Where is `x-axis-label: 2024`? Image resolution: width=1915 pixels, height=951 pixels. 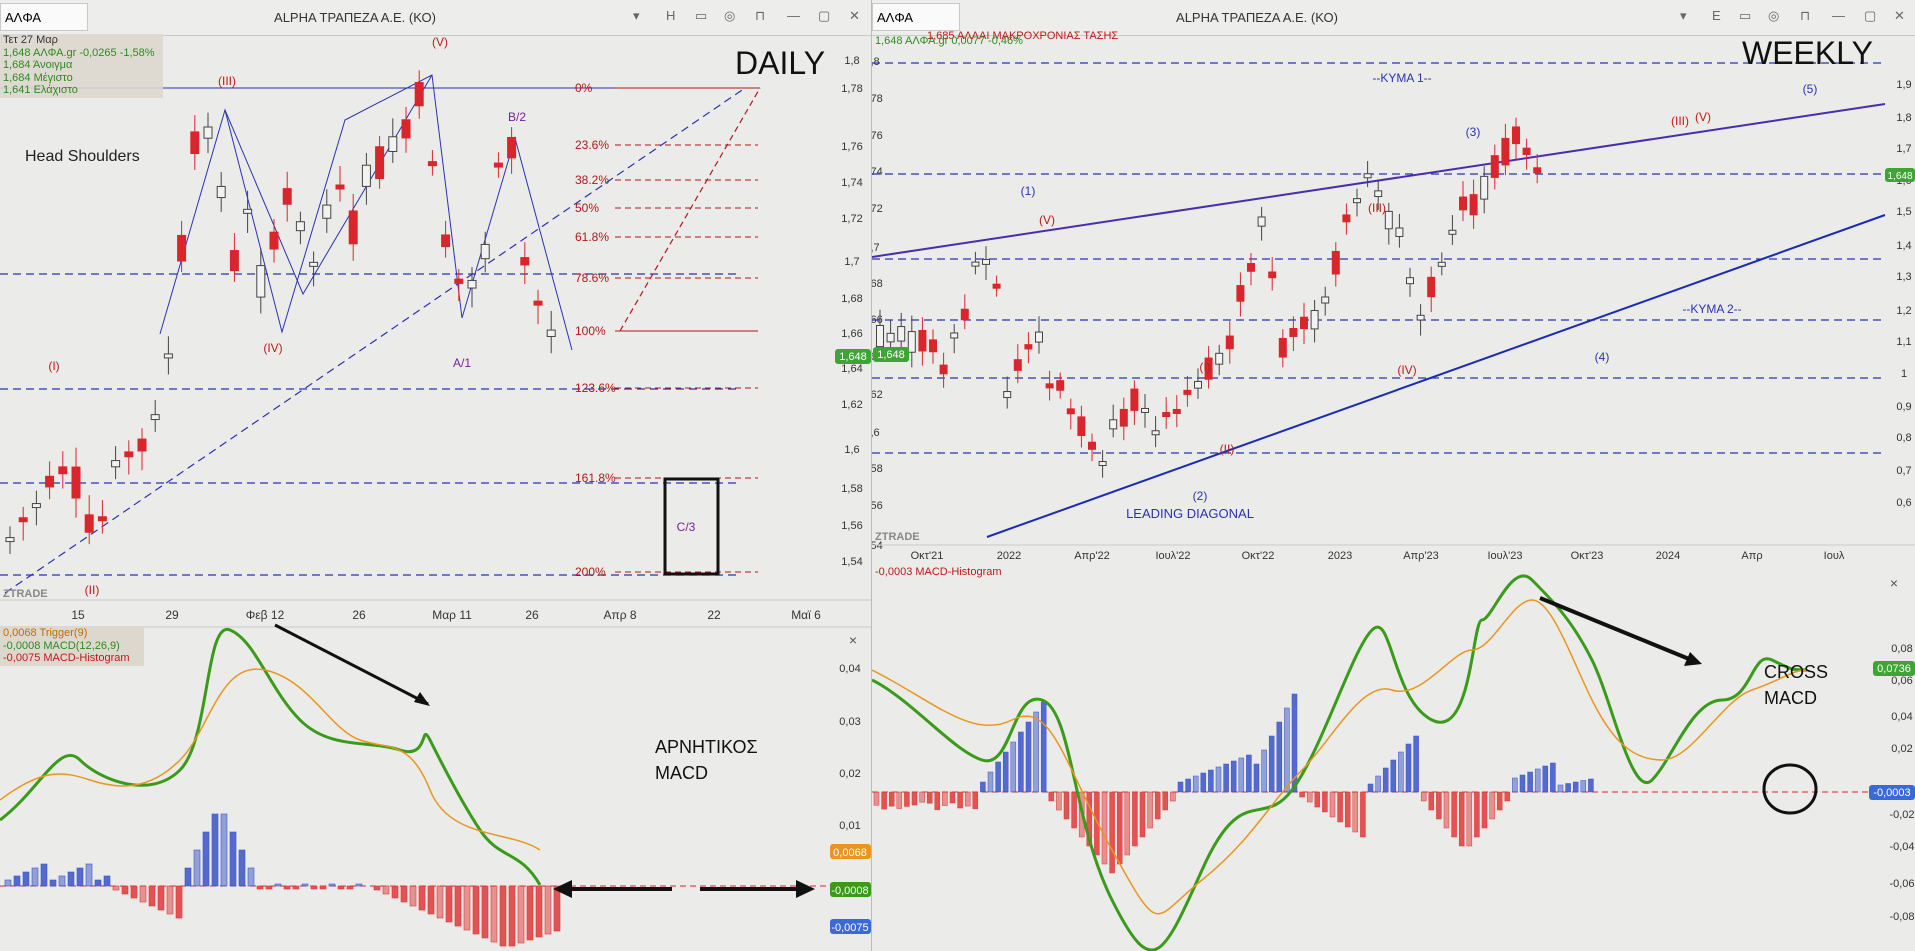 x-axis-label: 2024 is located at coordinates (1668, 556).